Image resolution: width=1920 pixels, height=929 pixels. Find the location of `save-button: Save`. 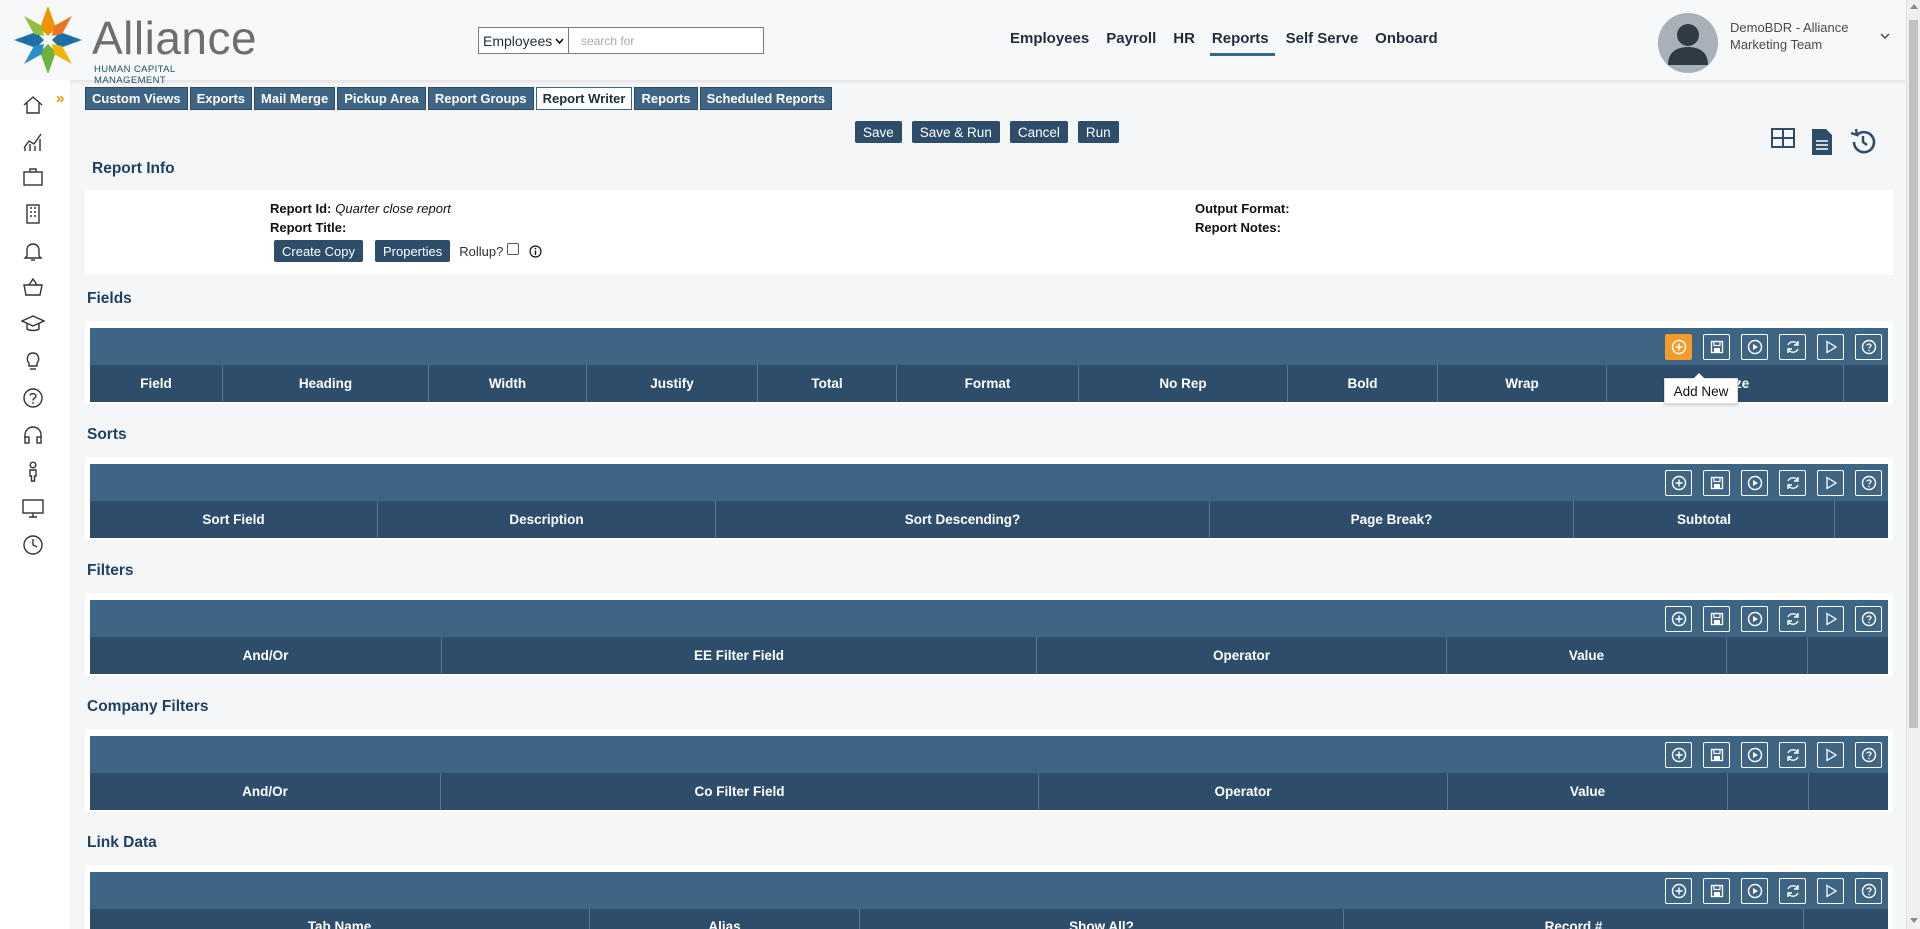

save-button: Save is located at coordinates (878, 132).